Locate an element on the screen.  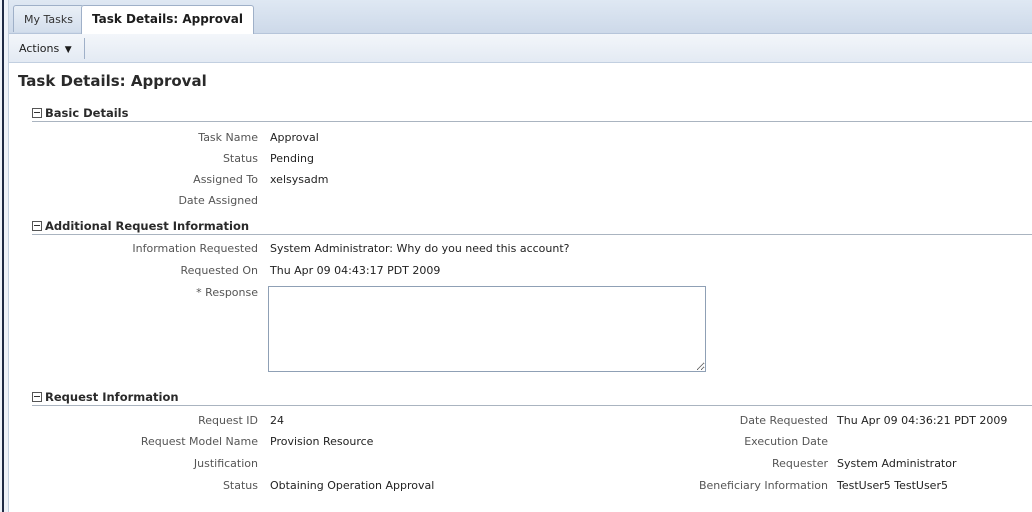
tab-strip: My Tasks Task Details: Approval is located at coordinates (520, 17).